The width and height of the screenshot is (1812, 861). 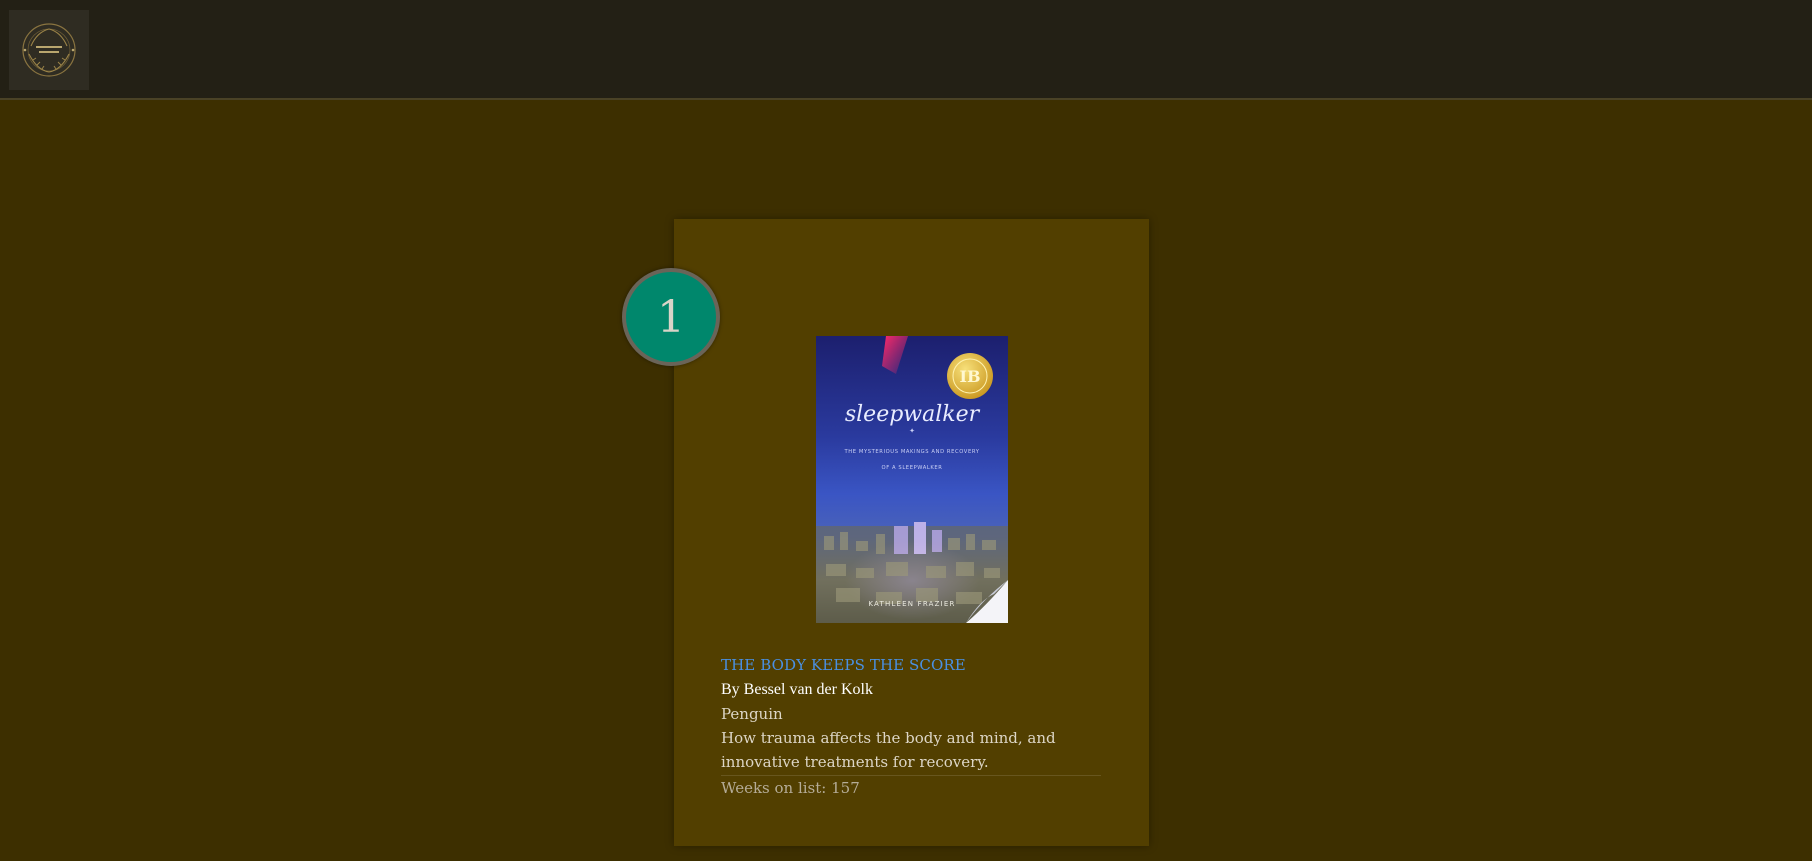 What do you see at coordinates (969, 376) in the screenshot?
I see `svg-text: IB` at bounding box center [969, 376].